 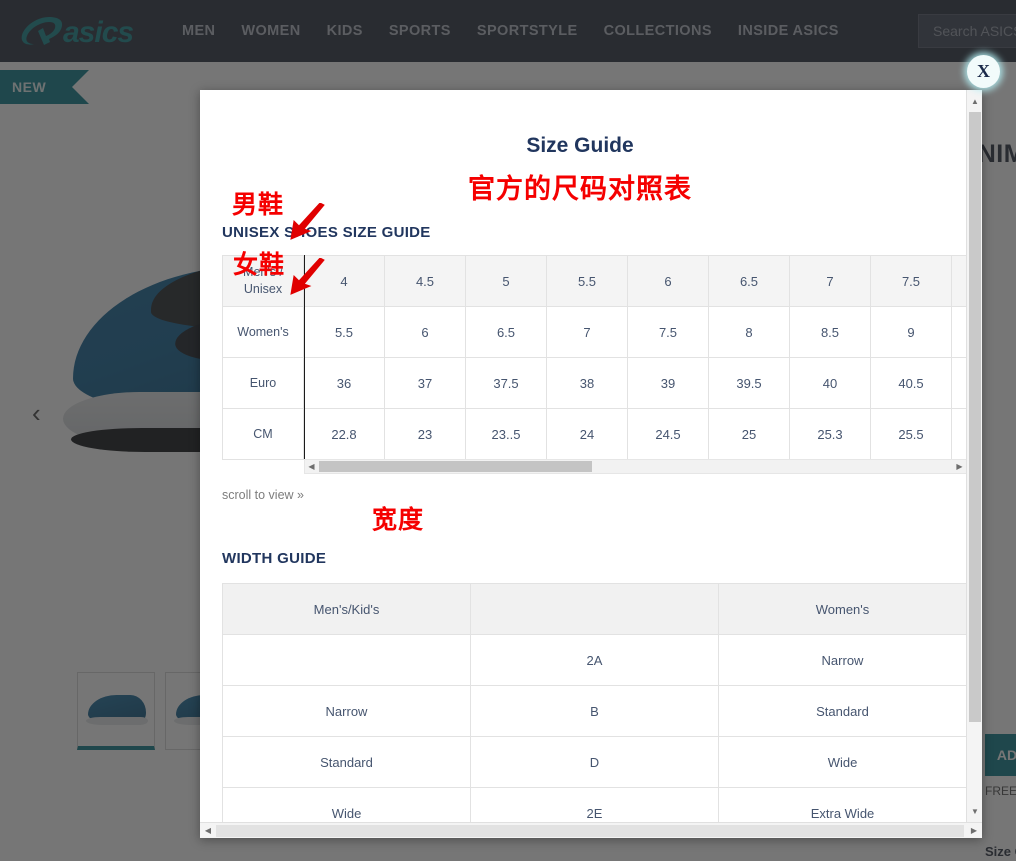 I want to click on width-cell: Extra Wide, so click(x=842, y=804).